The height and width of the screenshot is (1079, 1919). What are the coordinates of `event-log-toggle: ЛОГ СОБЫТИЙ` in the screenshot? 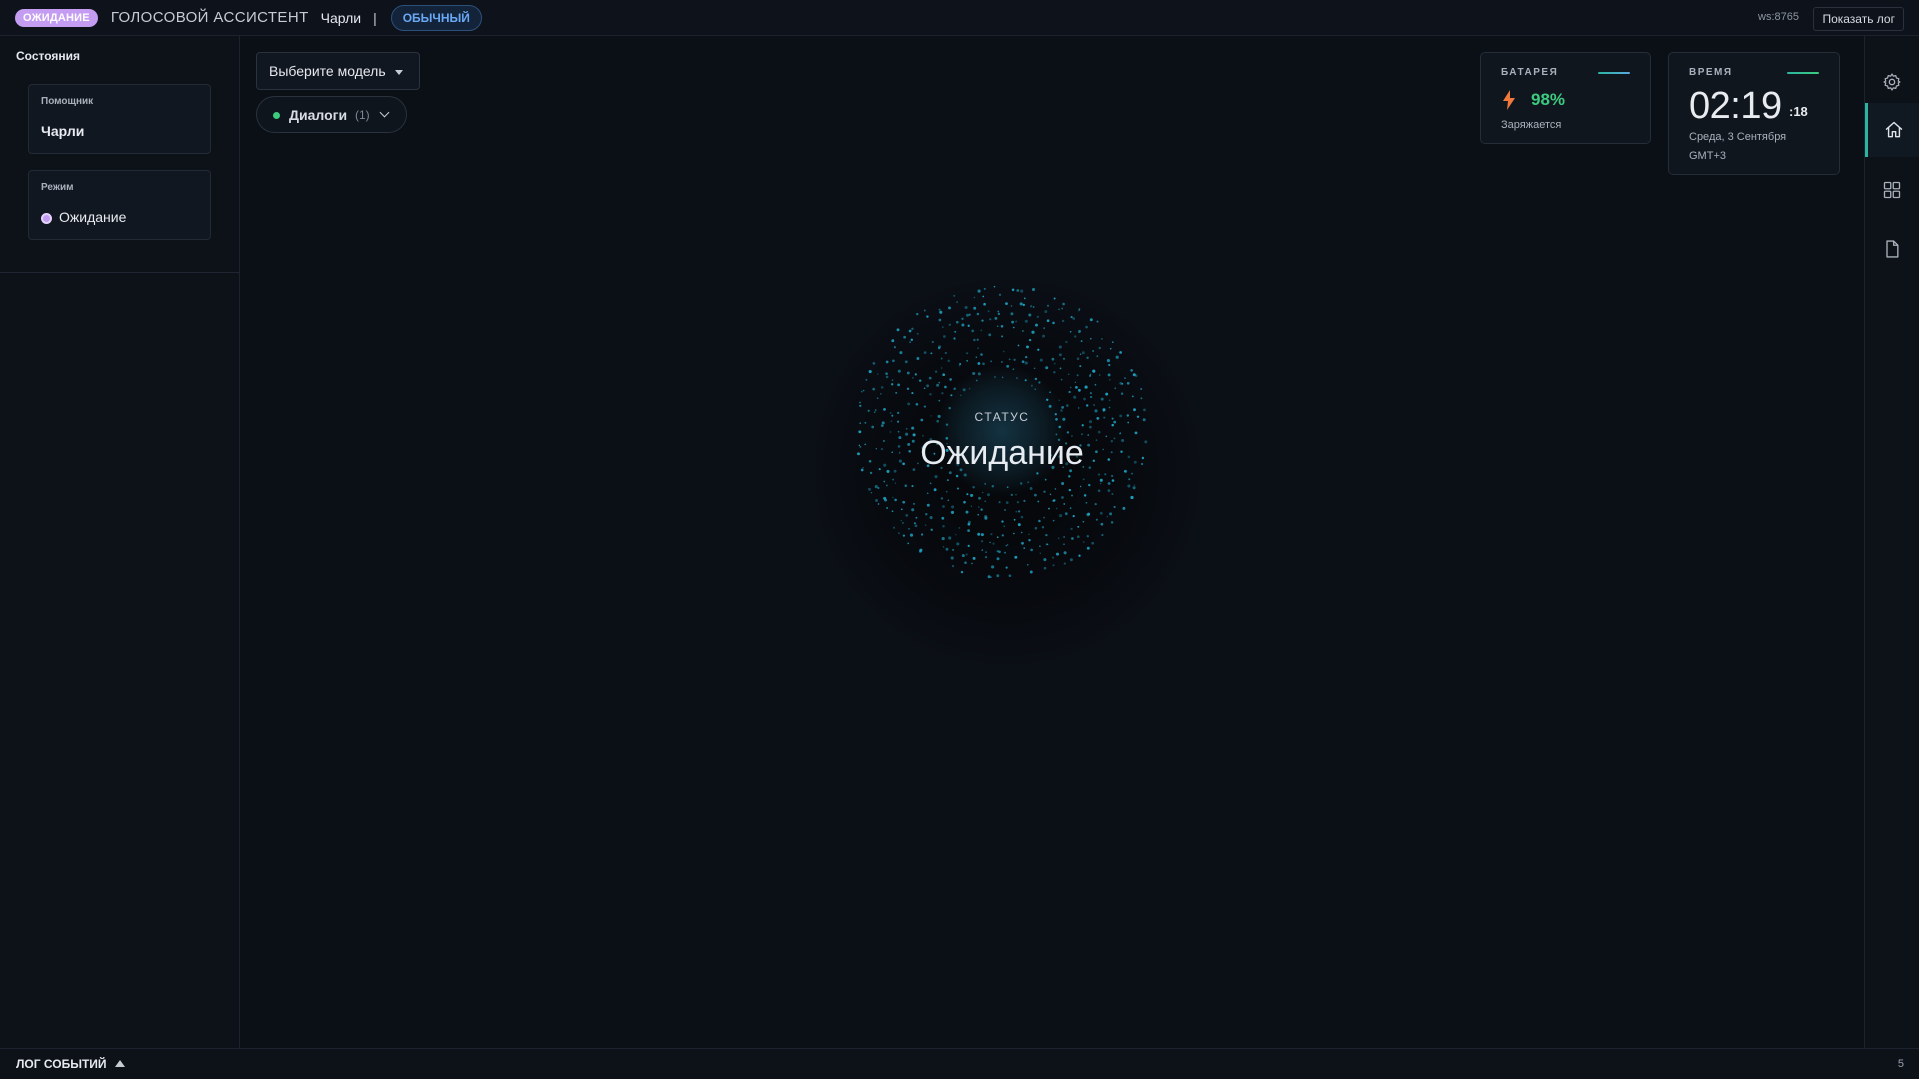 It's located at (70, 1064).